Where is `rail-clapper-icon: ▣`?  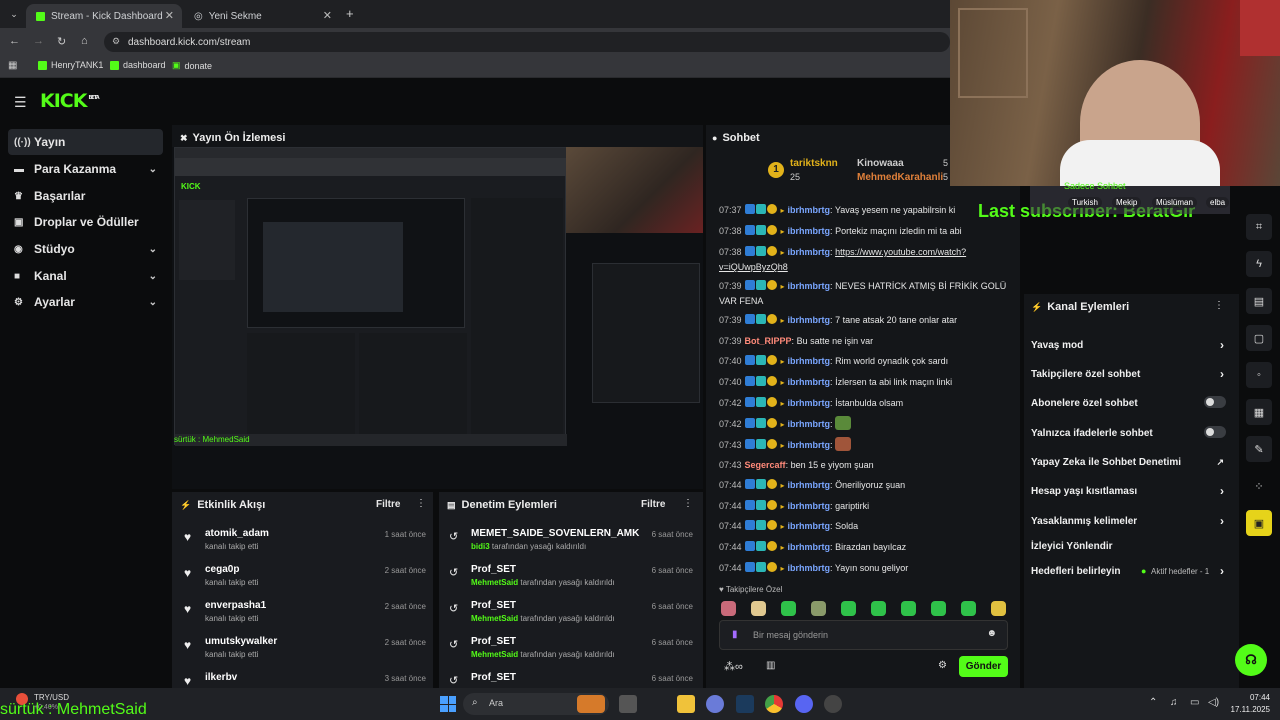 rail-clapper-icon: ▣ is located at coordinates (1259, 523).